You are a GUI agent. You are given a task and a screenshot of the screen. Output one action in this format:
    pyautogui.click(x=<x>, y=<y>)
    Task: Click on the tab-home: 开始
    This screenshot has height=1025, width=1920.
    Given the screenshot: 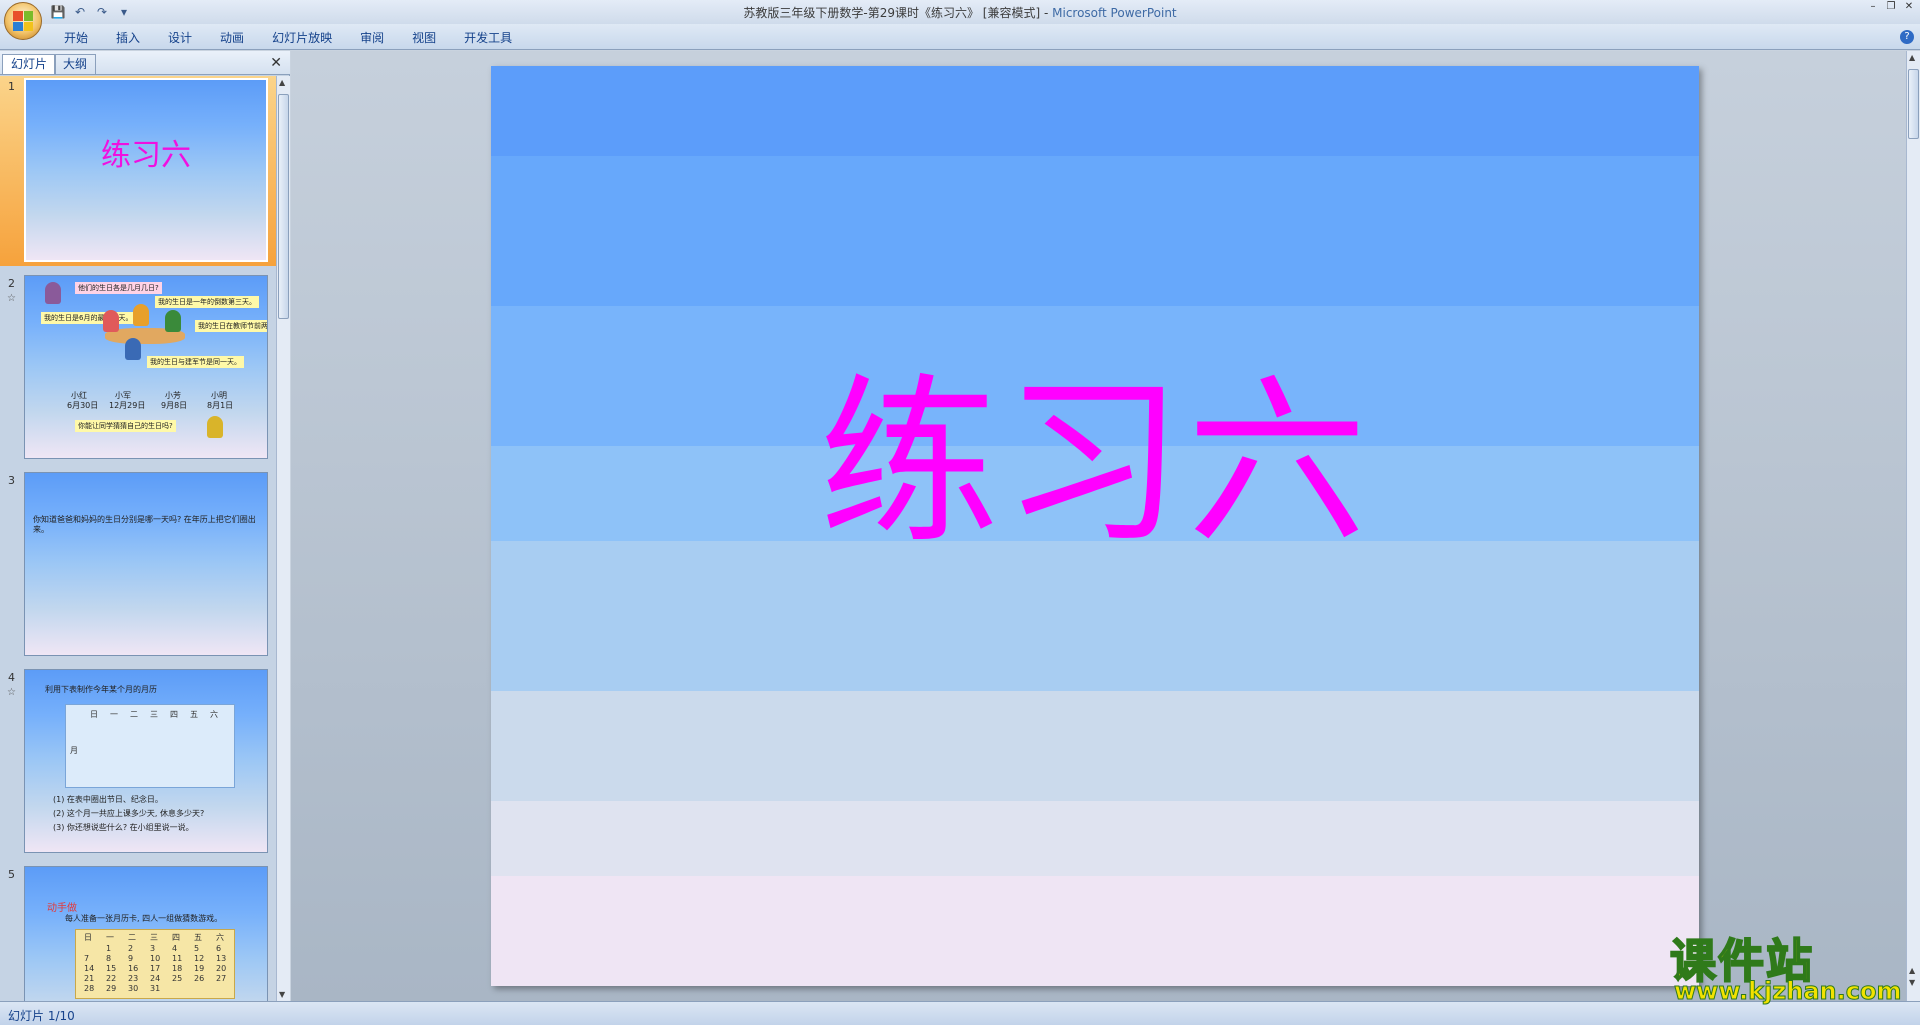 What is the action you would take?
    pyautogui.click(x=76, y=38)
    